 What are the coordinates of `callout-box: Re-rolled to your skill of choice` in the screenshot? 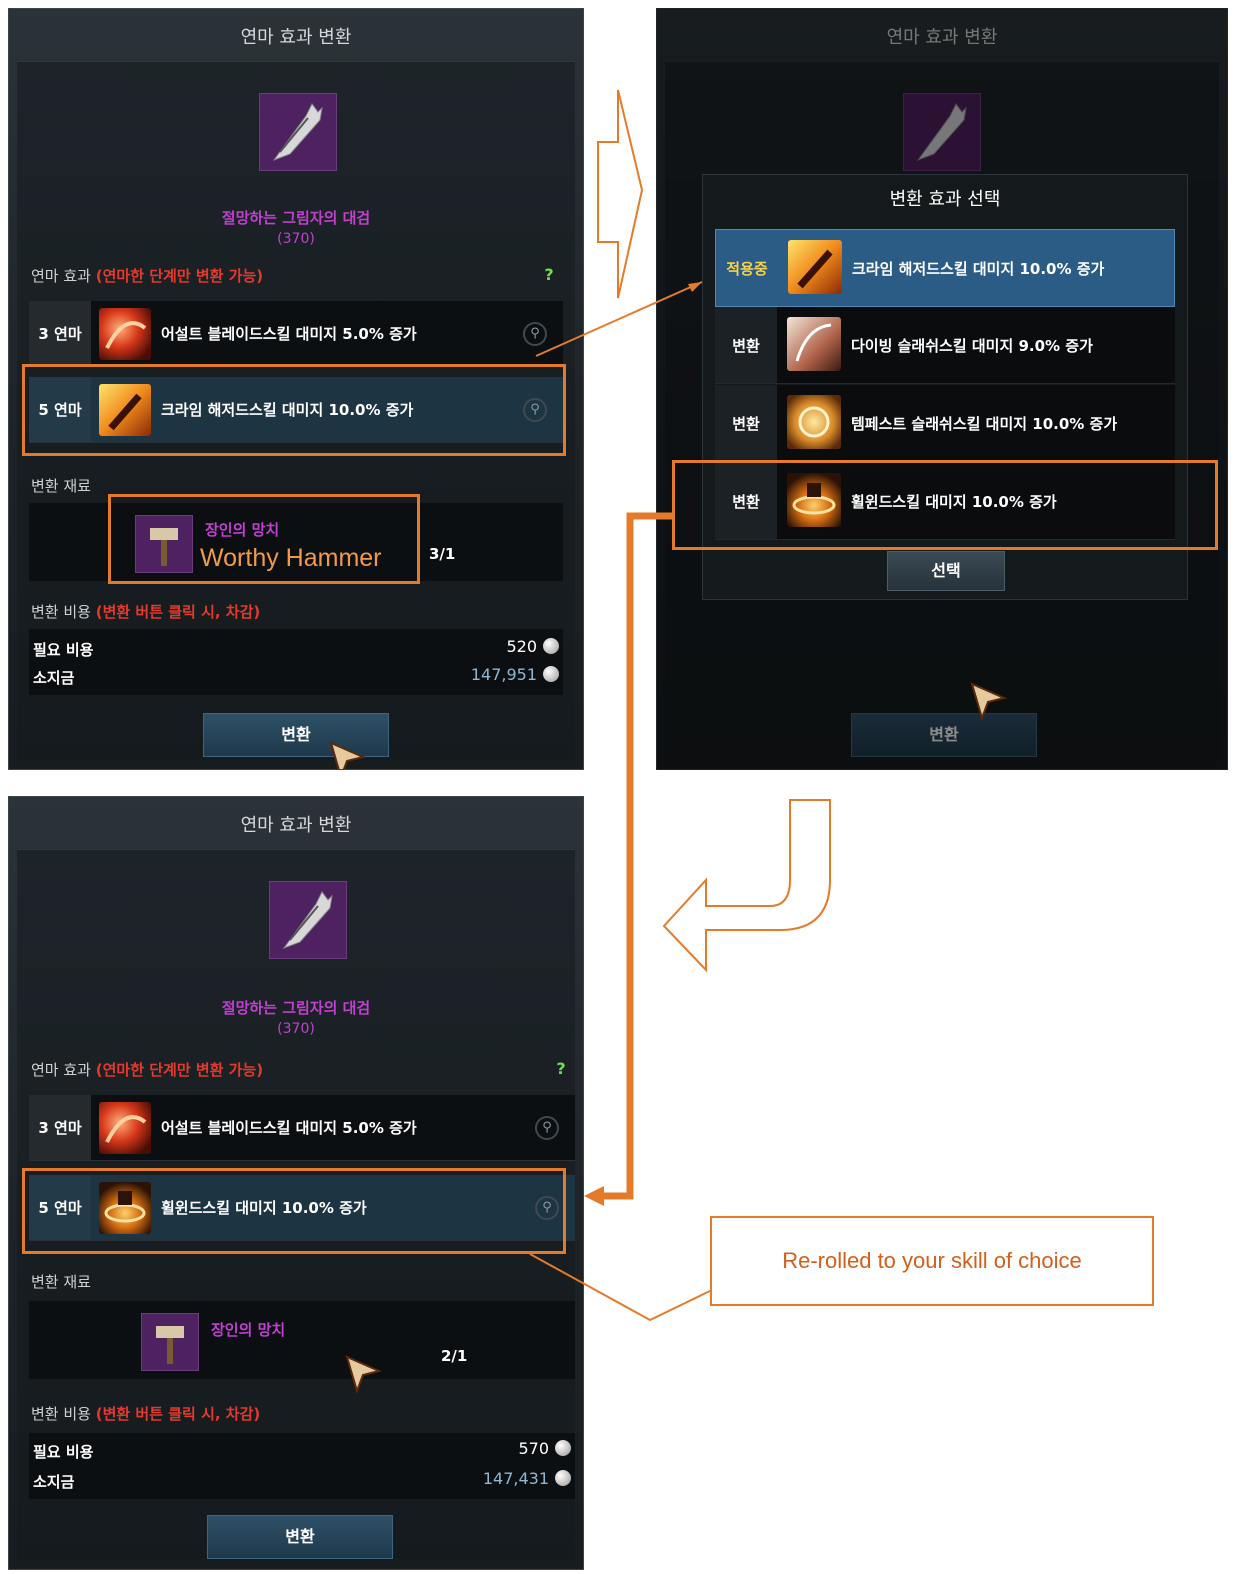 It's located at (932, 1261).